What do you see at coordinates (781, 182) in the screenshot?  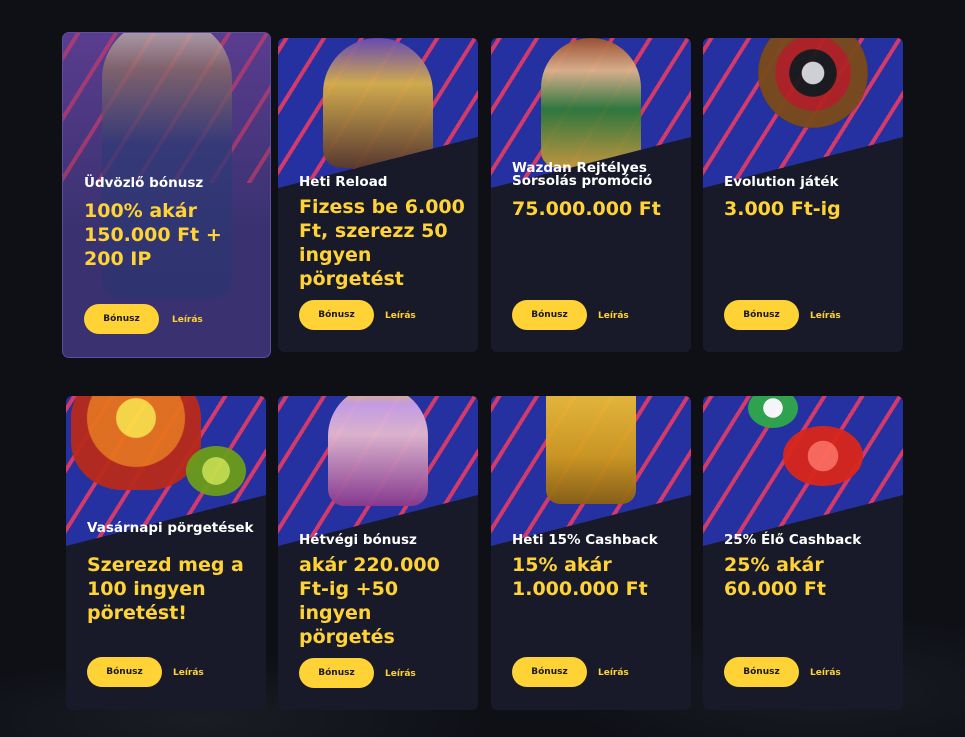 I see `card-title: Evolution játék` at bounding box center [781, 182].